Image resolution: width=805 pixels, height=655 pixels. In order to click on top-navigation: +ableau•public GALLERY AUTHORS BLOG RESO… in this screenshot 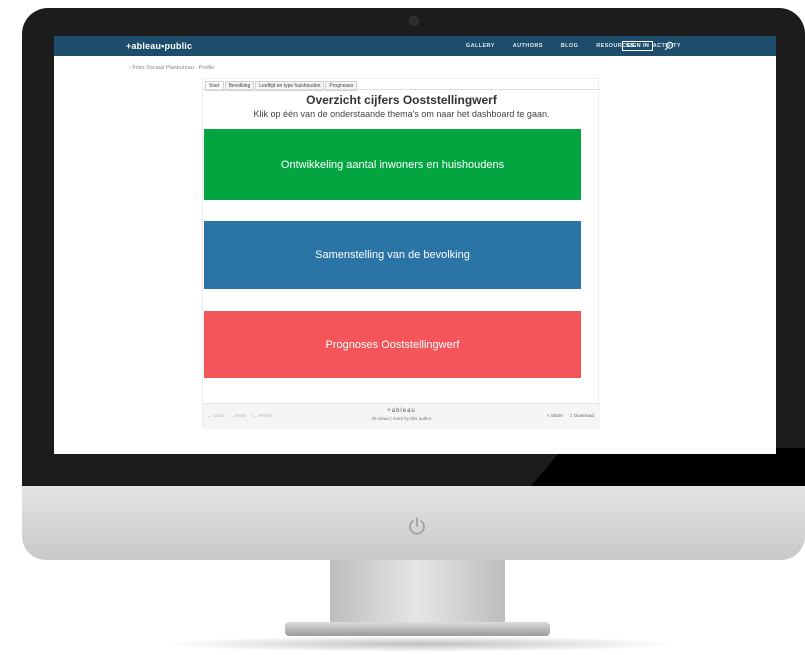, I will do `click(415, 46)`.